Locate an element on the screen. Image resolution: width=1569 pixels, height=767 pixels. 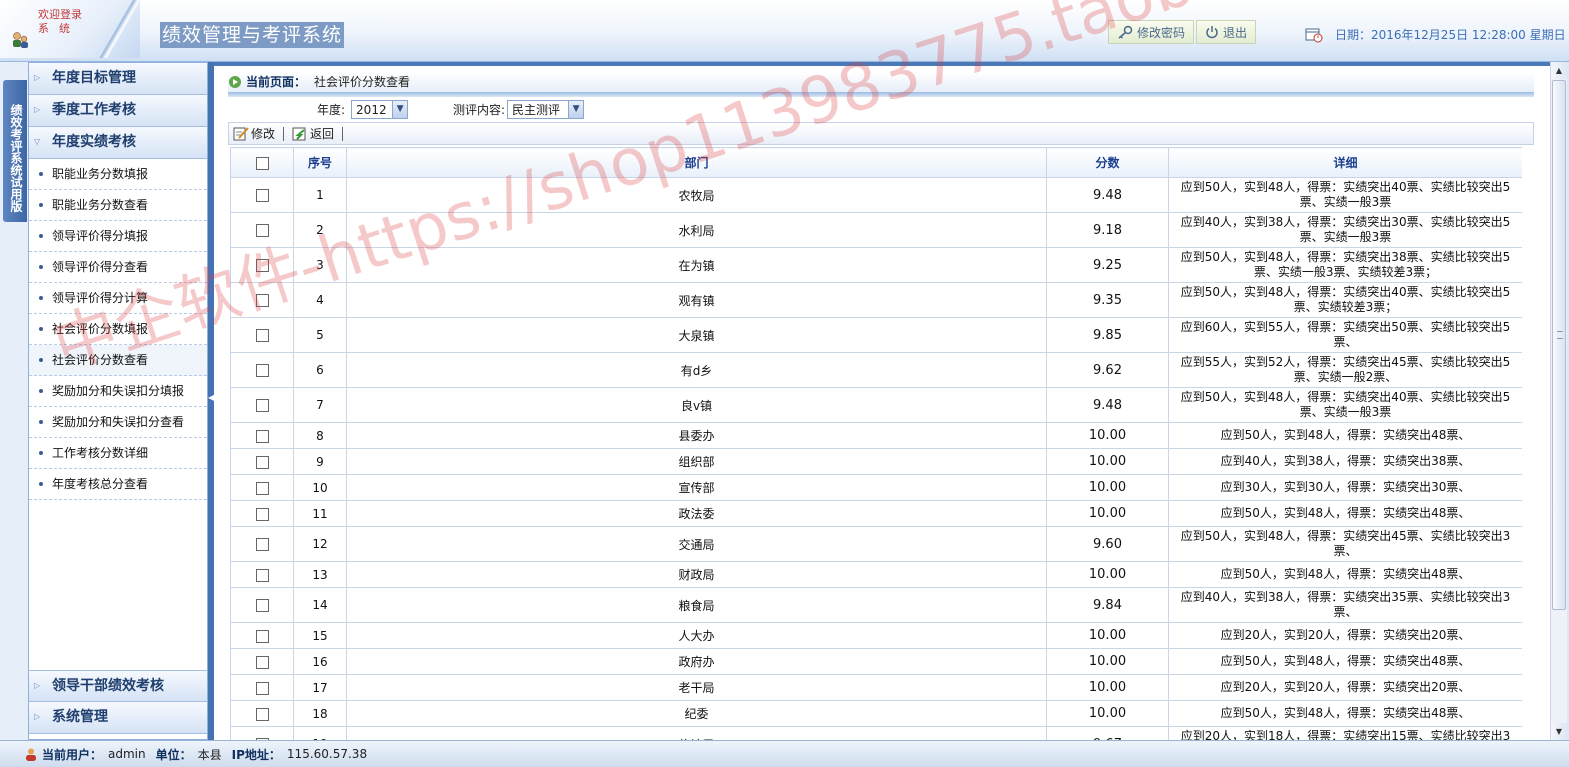
vertical-tab-trial: 绩效考评系统试用版 is located at coordinates (15, 151).